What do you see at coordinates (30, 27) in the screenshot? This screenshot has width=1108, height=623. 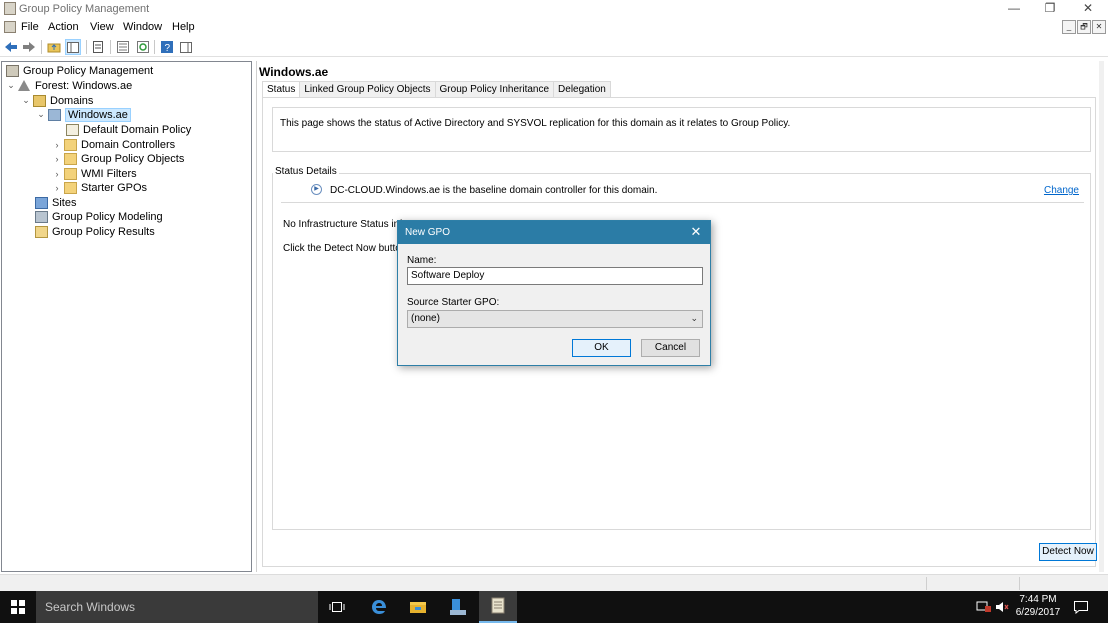 I see `menu-file: File` at bounding box center [30, 27].